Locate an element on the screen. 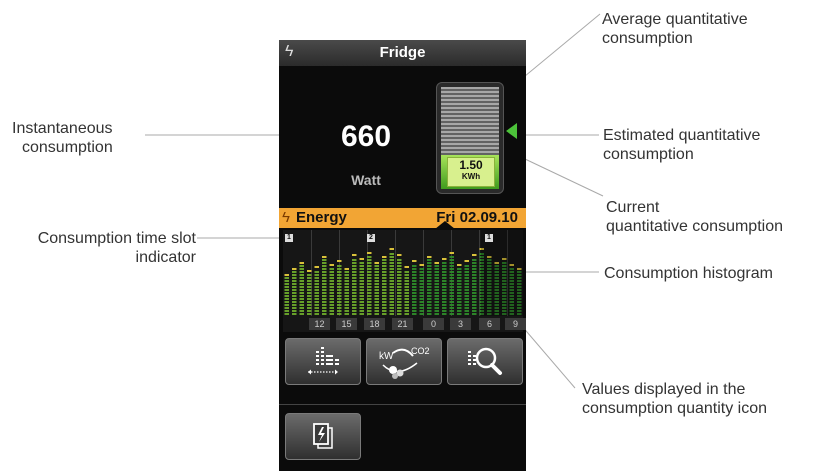  histogram-icon is located at coordinates (323, 361).